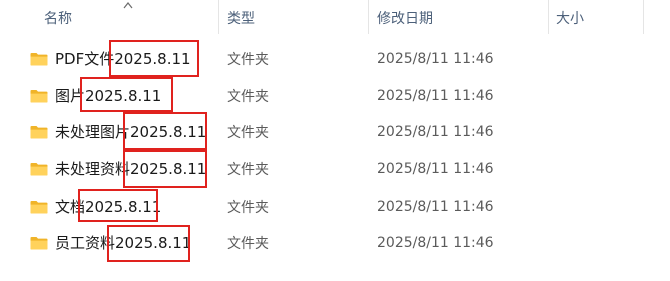 The image size is (670, 281). I want to click on column-header-size: 大小, so click(570, 18).